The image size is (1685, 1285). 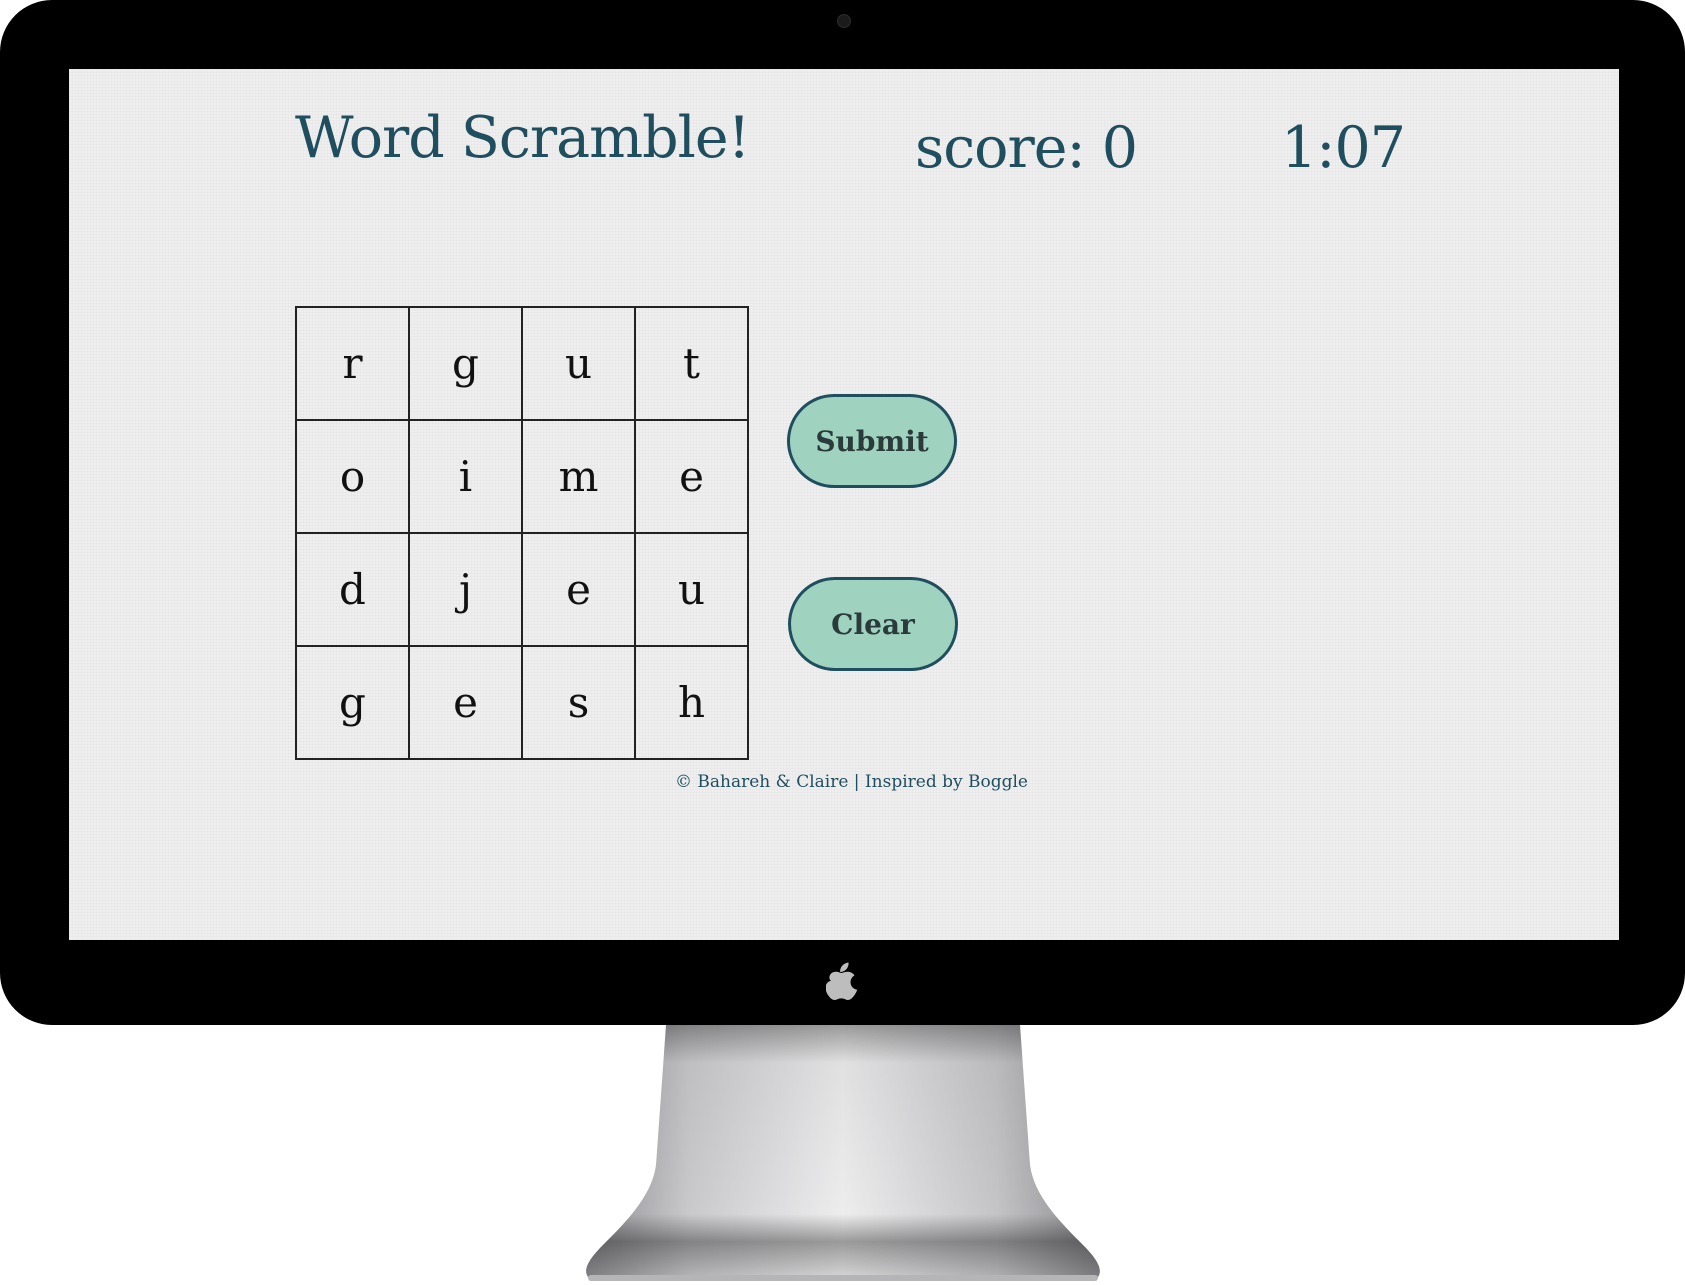 What do you see at coordinates (844, 21) in the screenshot?
I see `camera-icon` at bounding box center [844, 21].